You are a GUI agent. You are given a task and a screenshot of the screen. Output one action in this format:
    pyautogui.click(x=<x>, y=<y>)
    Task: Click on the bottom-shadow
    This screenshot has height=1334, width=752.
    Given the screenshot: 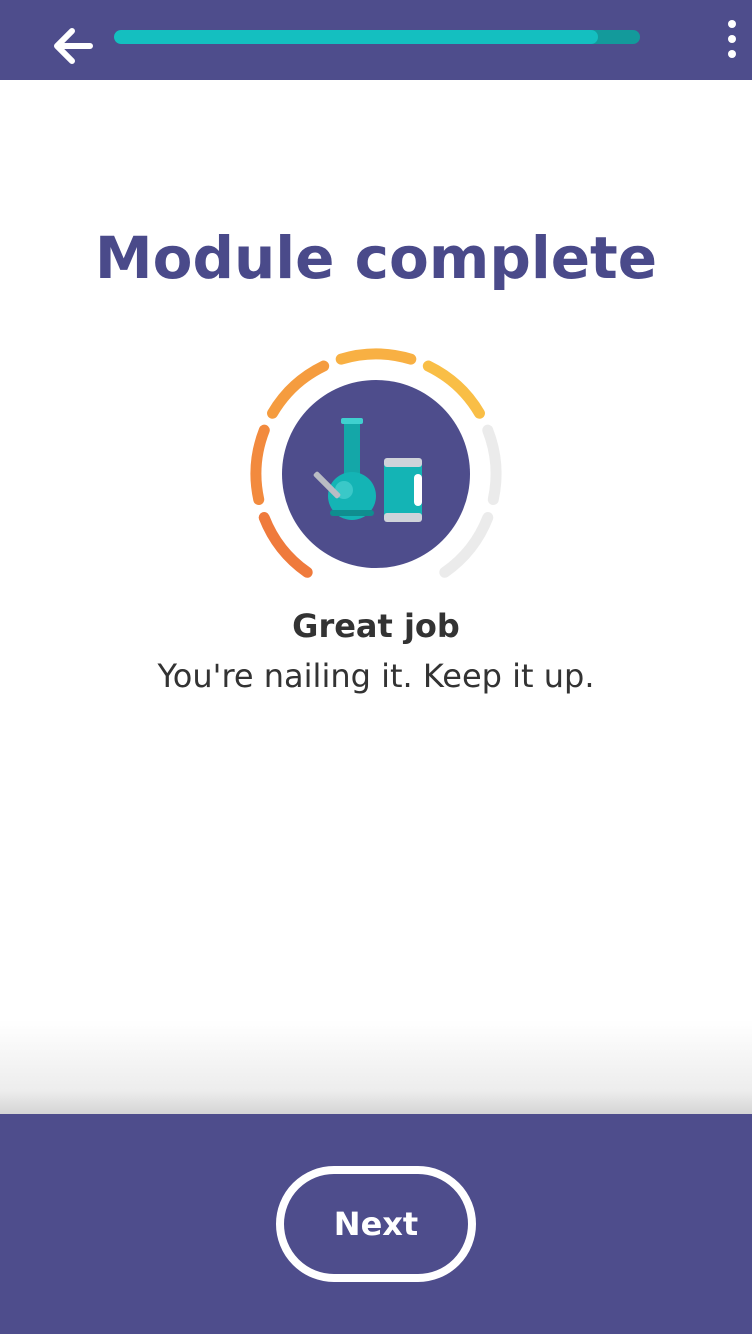 What is the action you would take?
    pyautogui.click(x=376, y=1067)
    